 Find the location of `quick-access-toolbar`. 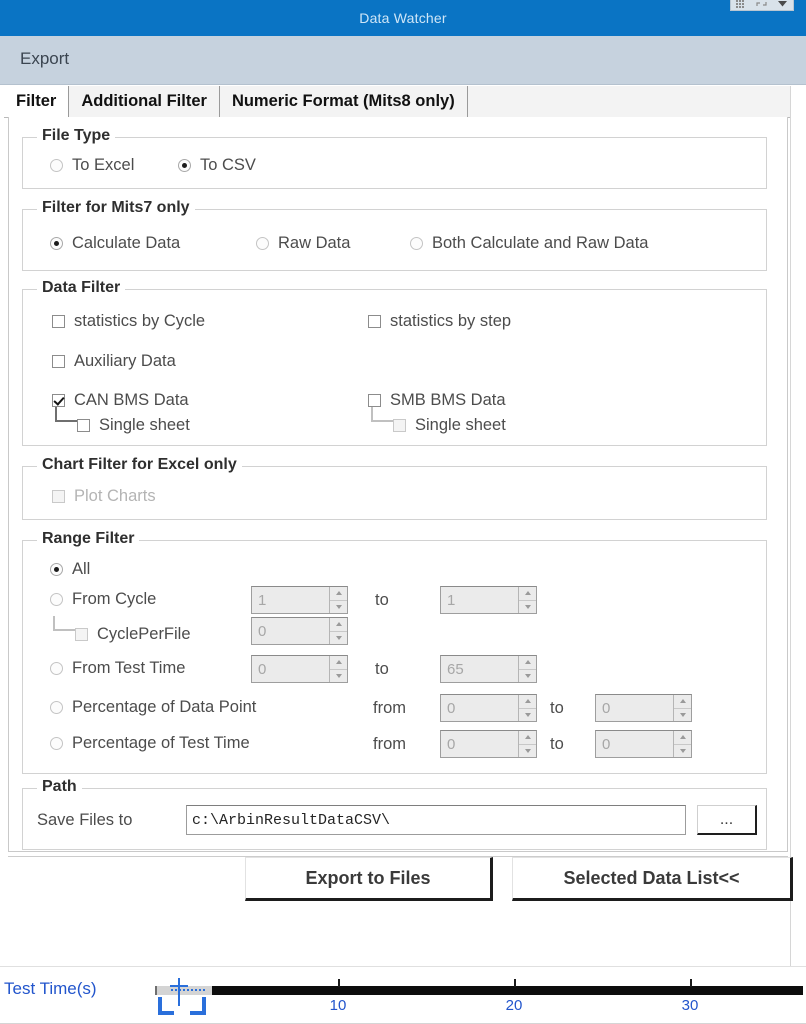

quick-access-toolbar is located at coordinates (762, 5).